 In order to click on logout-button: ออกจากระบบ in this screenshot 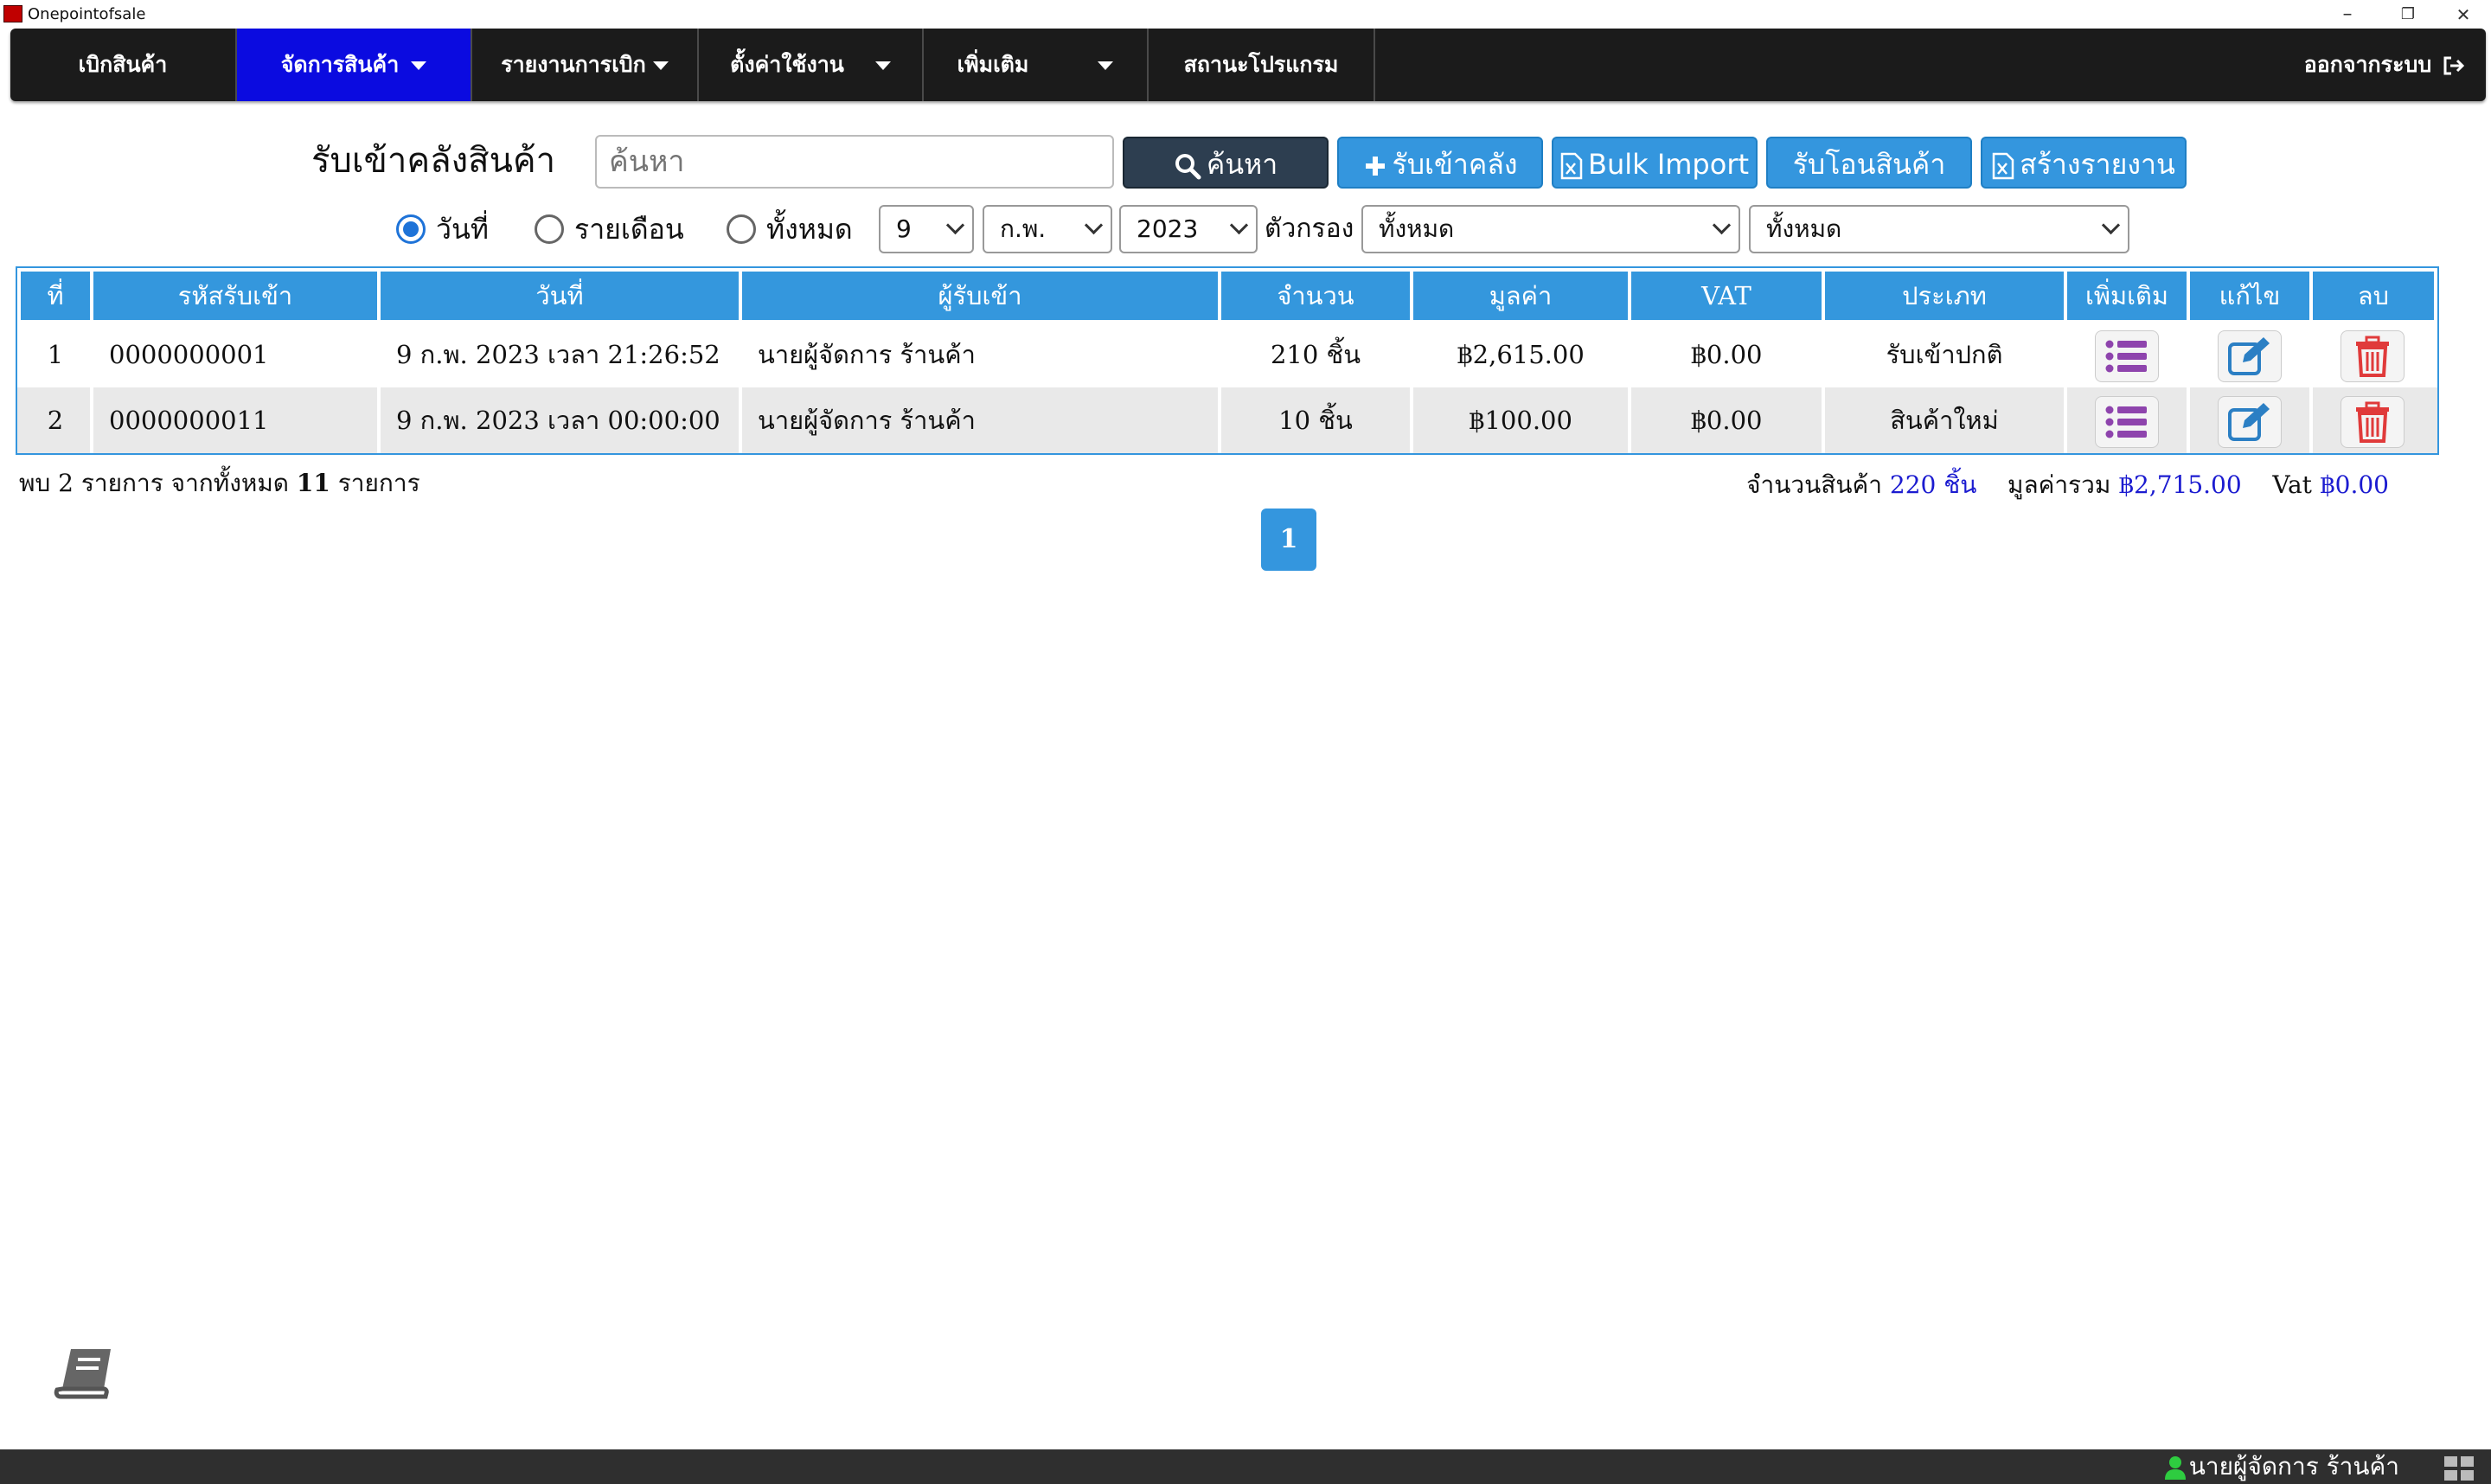, I will do `click(2385, 65)`.